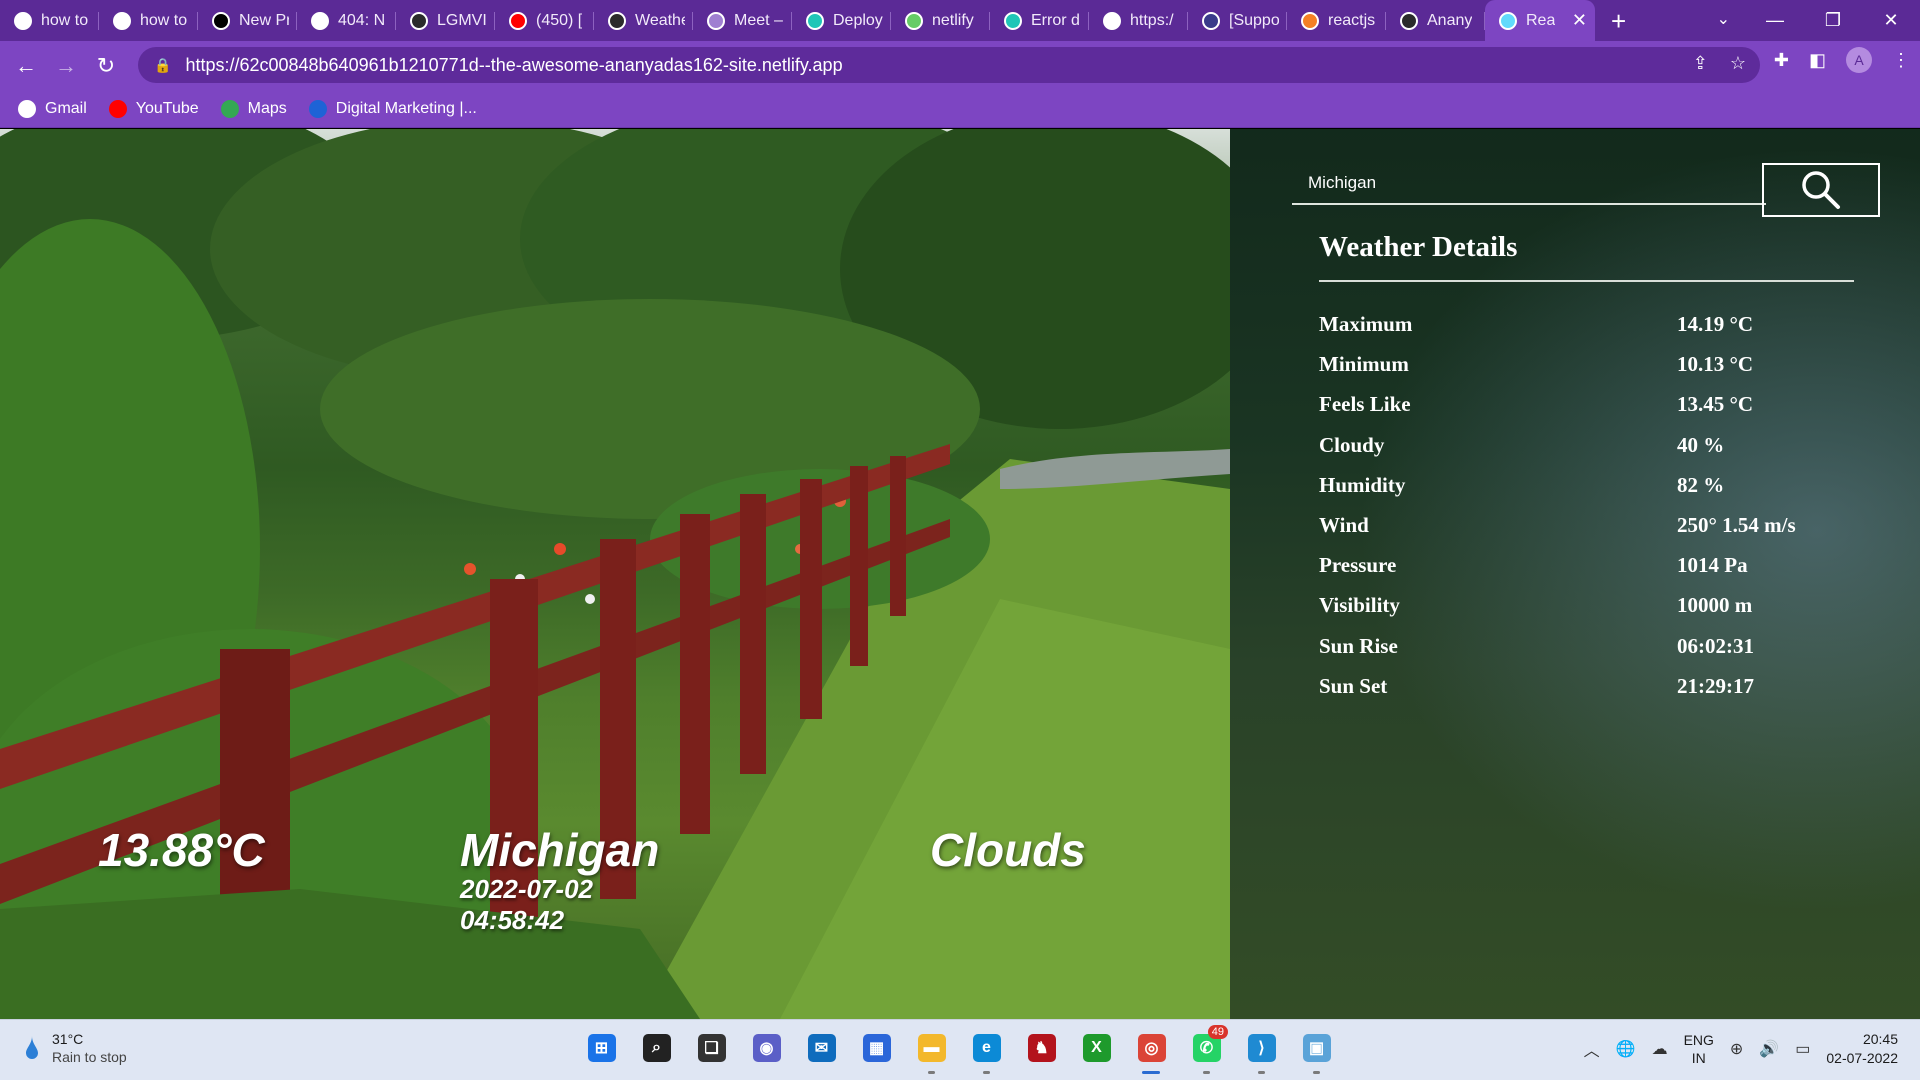 The image size is (1920, 1080). I want to click on vercel-icon, so click(221, 20).